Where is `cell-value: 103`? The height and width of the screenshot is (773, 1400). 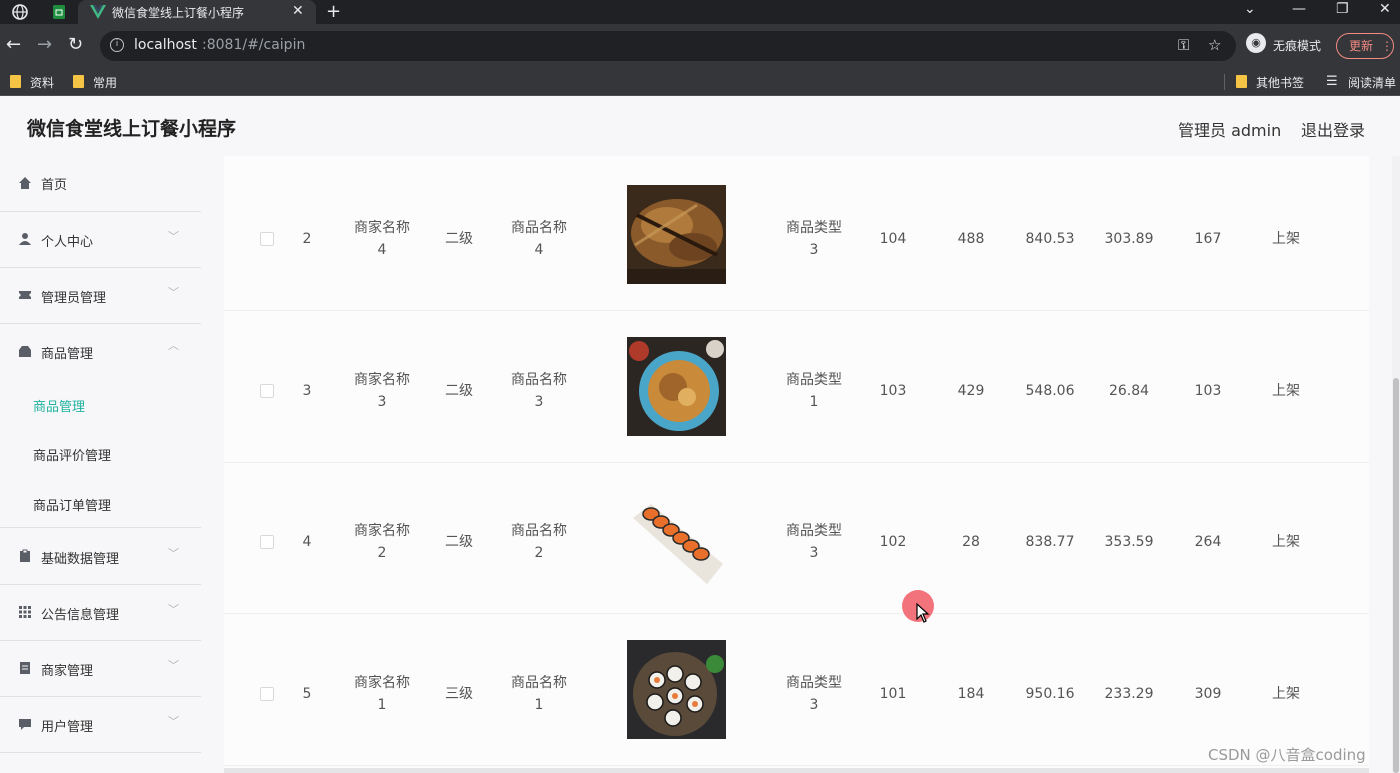 cell-value: 103 is located at coordinates (893, 391).